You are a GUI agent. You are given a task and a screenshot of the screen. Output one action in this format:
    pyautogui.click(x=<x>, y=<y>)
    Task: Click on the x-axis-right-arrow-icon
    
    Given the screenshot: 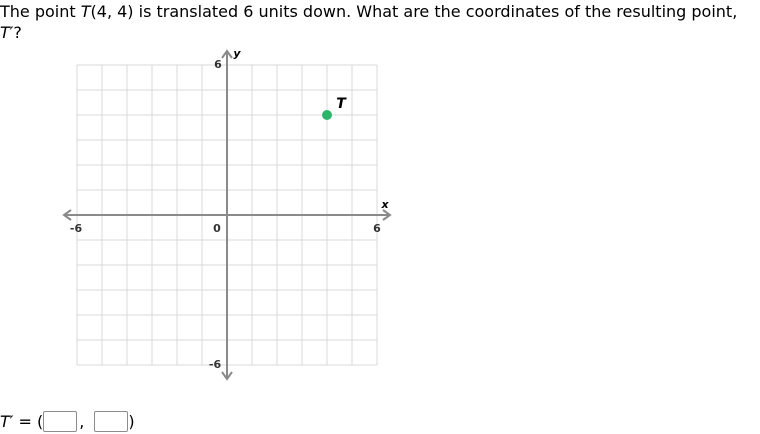 What is the action you would take?
    pyautogui.click(x=387, y=215)
    